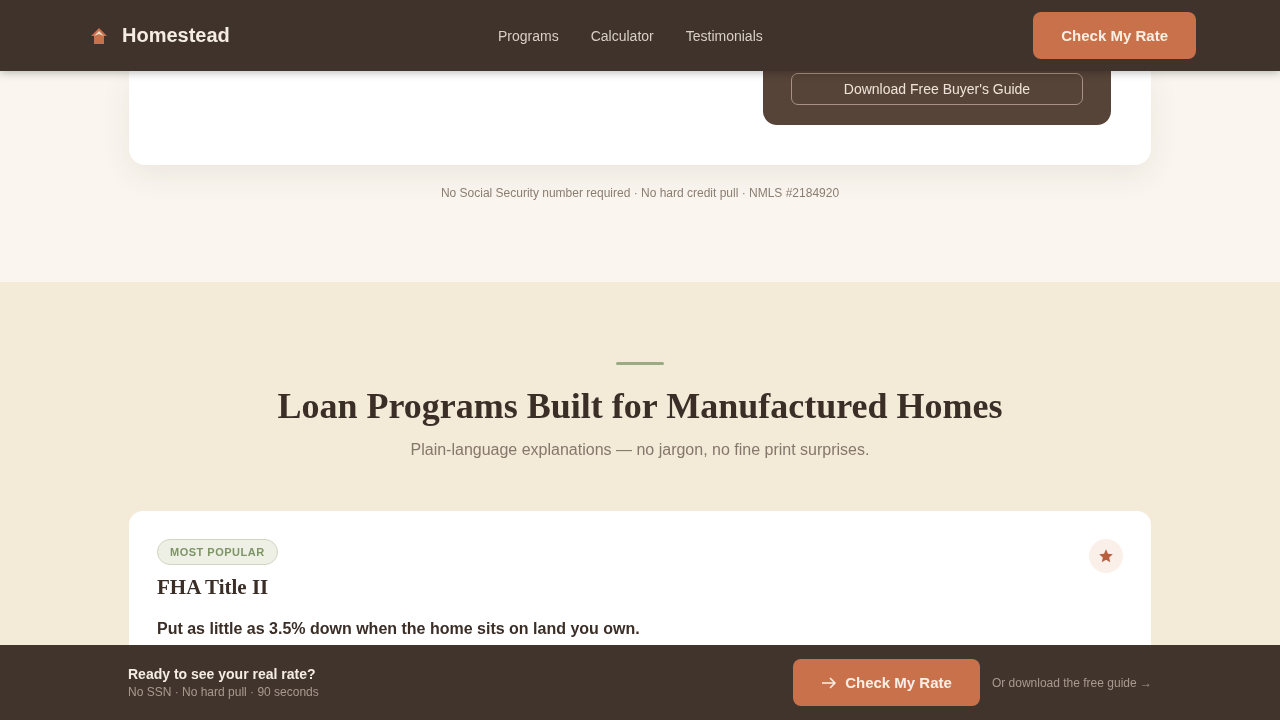 Image resolution: width=1280 pixels, height=720 pixels. I want to click on brand-name: Homestead, so click(176, 35).